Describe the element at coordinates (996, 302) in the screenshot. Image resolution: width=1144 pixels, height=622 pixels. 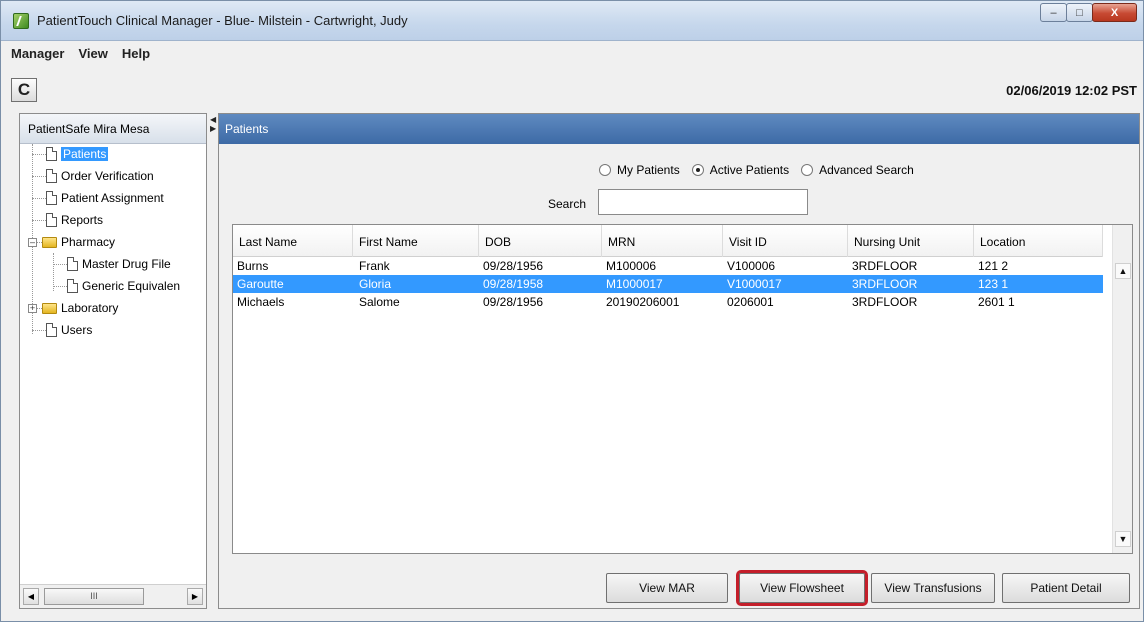
I see `cell-location: 2601 1` at that location.